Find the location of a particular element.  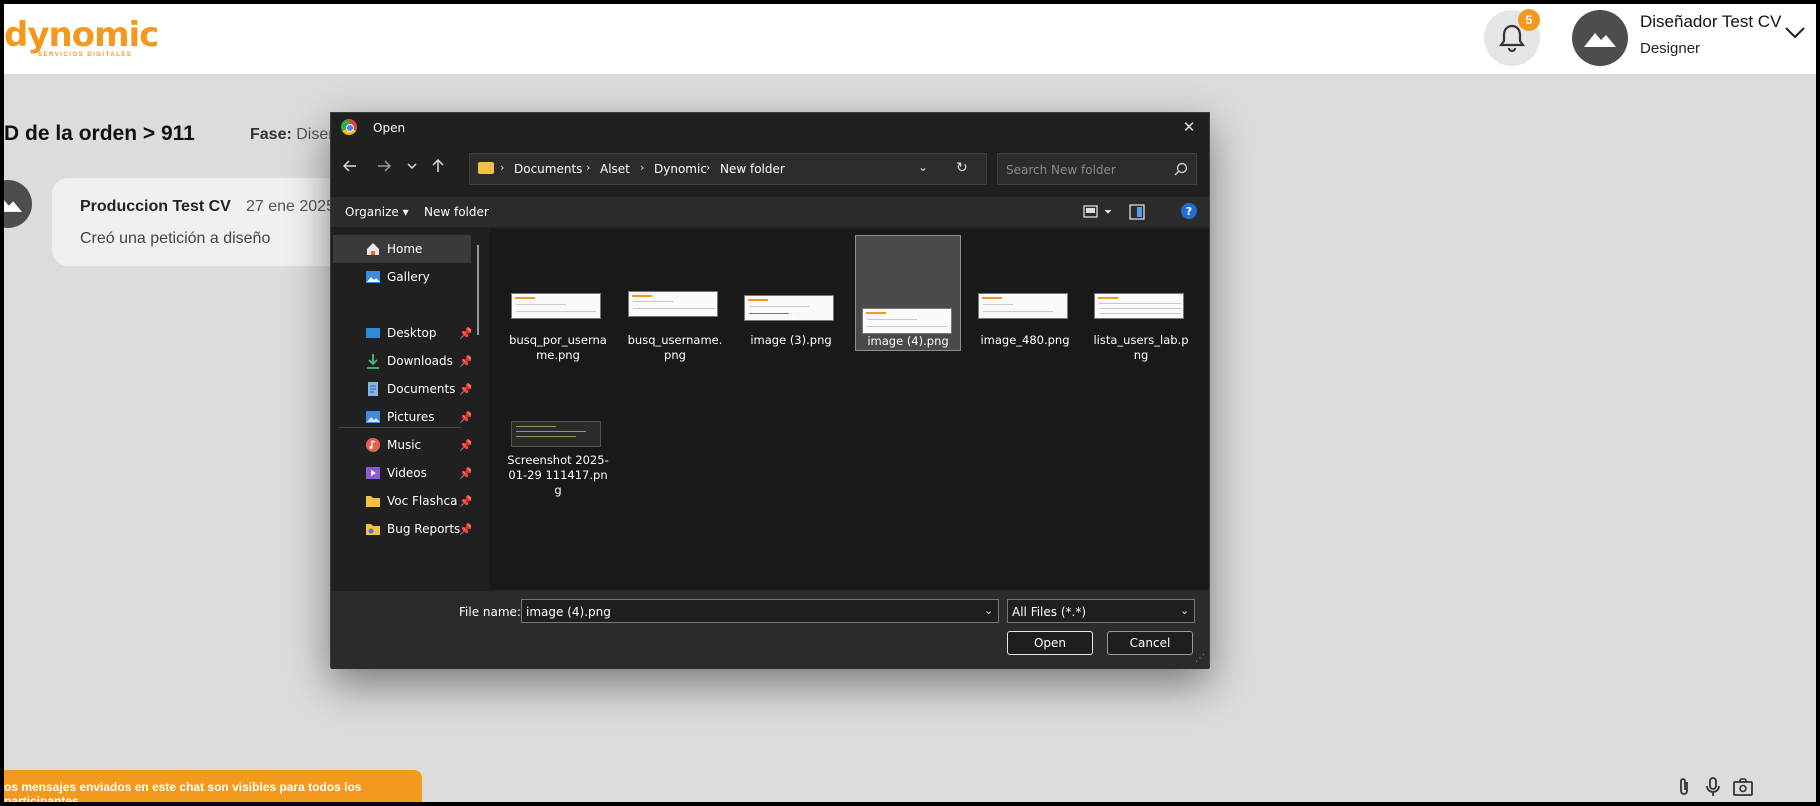

bug-report-icon is located at coordinates (373, 529).